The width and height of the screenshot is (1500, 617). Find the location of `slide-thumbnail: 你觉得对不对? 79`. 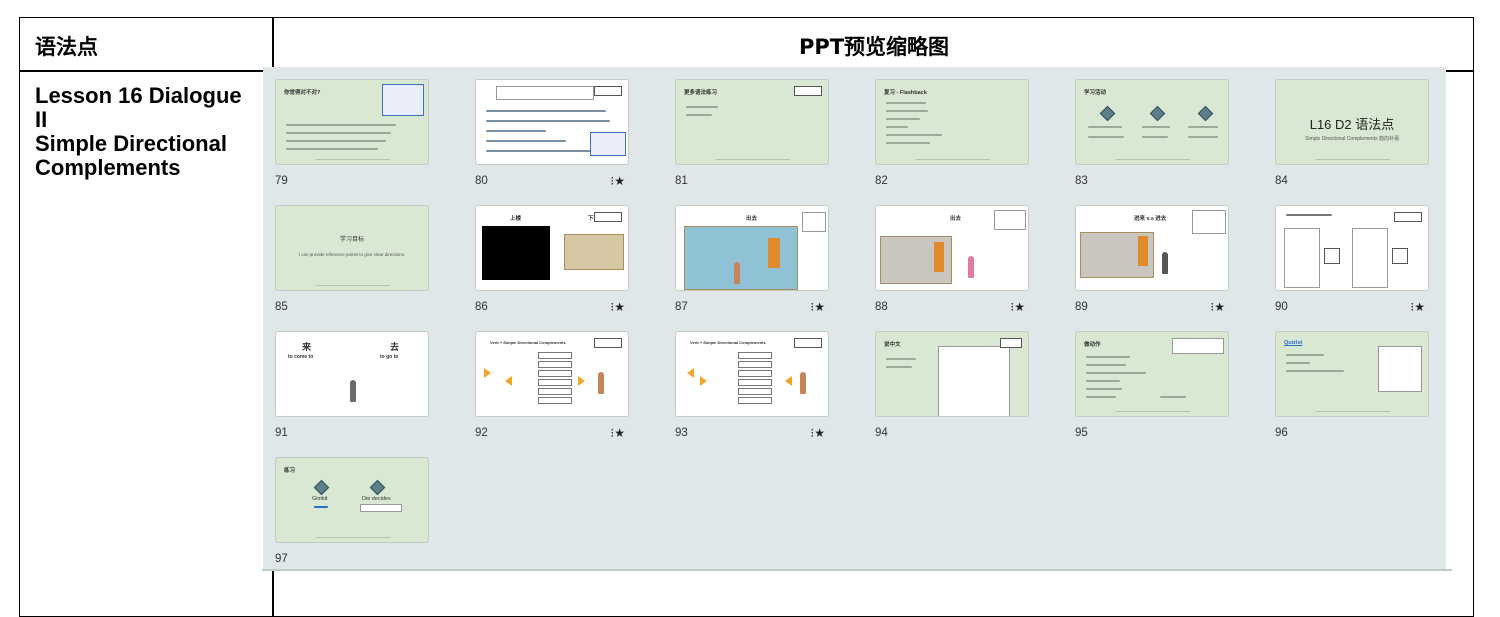

slide-thumbnail: 你觉得对不对? 79 is located at coordinates (355, 142).